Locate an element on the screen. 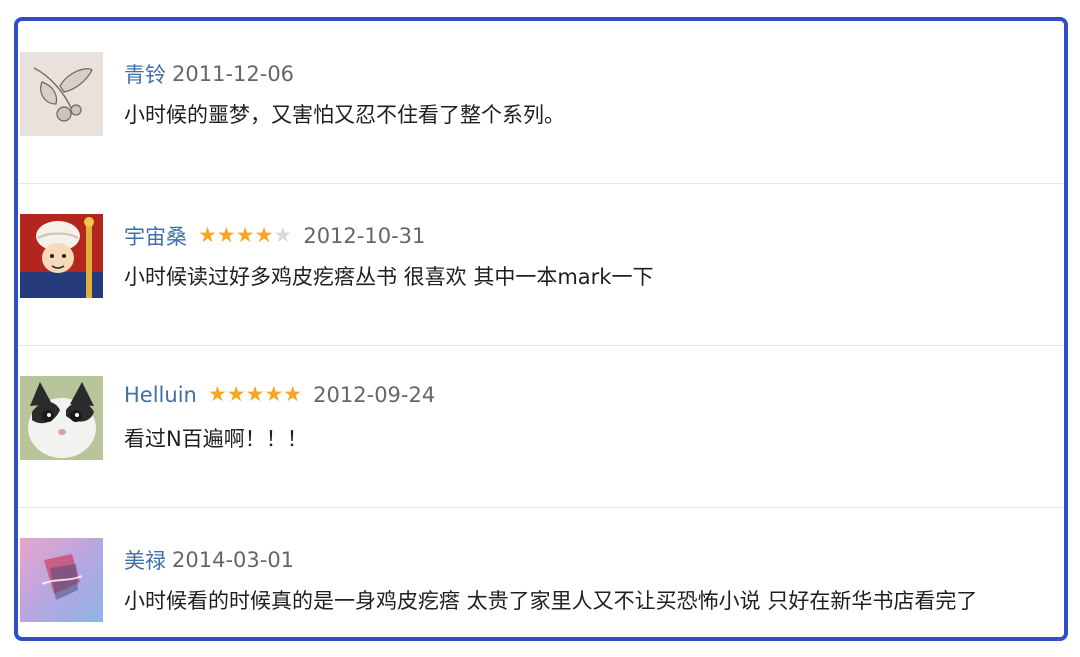 The height and width of the screenshot is (657, 1080). comment-meta: 宇宙桑 ★★★★★ 2012-10-31 is located at coordinates (274, 235).